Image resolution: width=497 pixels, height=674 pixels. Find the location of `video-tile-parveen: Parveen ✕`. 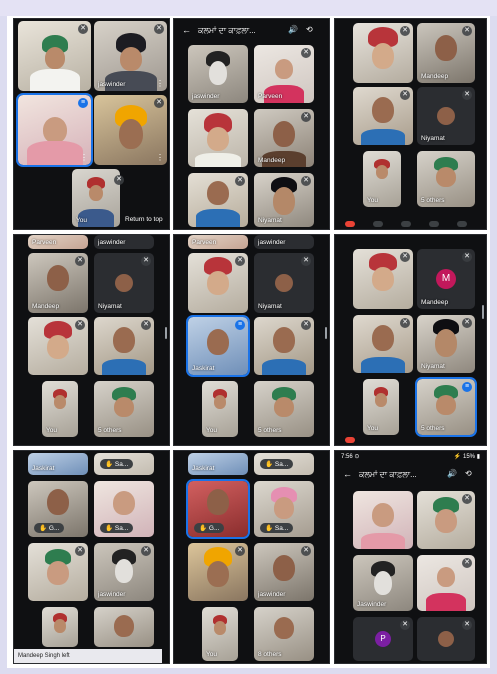

video-tile-parveen: Parveen ✕ is located at coordinates (284, 74).